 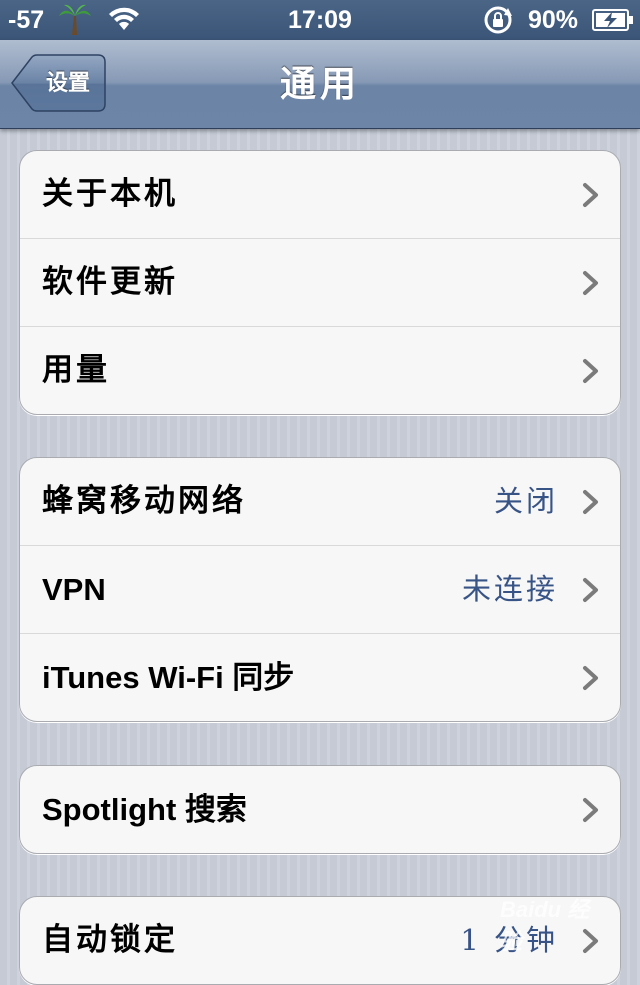 What do you see at coordinates (67, 82) in the screenshot?
I see `back-button-label: 设置` at bounding box center [67, 82].